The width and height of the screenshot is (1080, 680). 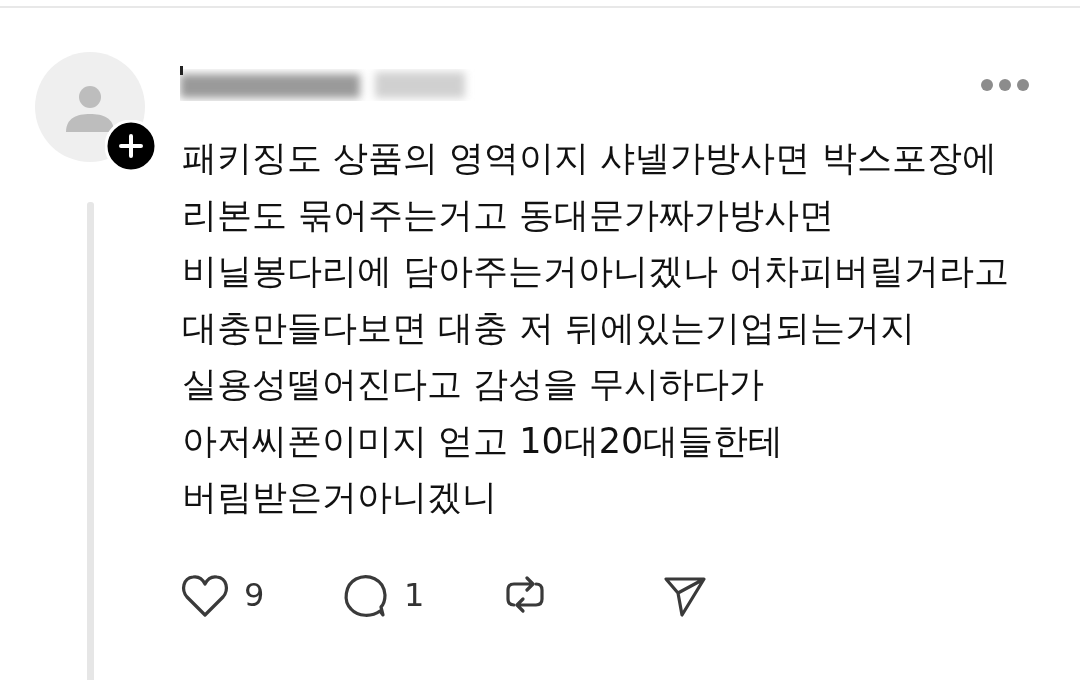 I want to click on count: 9, so click(x=254, y=594).